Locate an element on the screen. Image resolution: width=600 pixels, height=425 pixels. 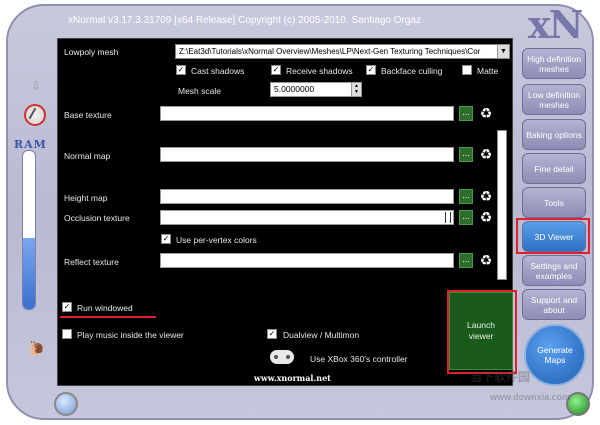
play-music-checkbox is located at coordinates (67, 334).